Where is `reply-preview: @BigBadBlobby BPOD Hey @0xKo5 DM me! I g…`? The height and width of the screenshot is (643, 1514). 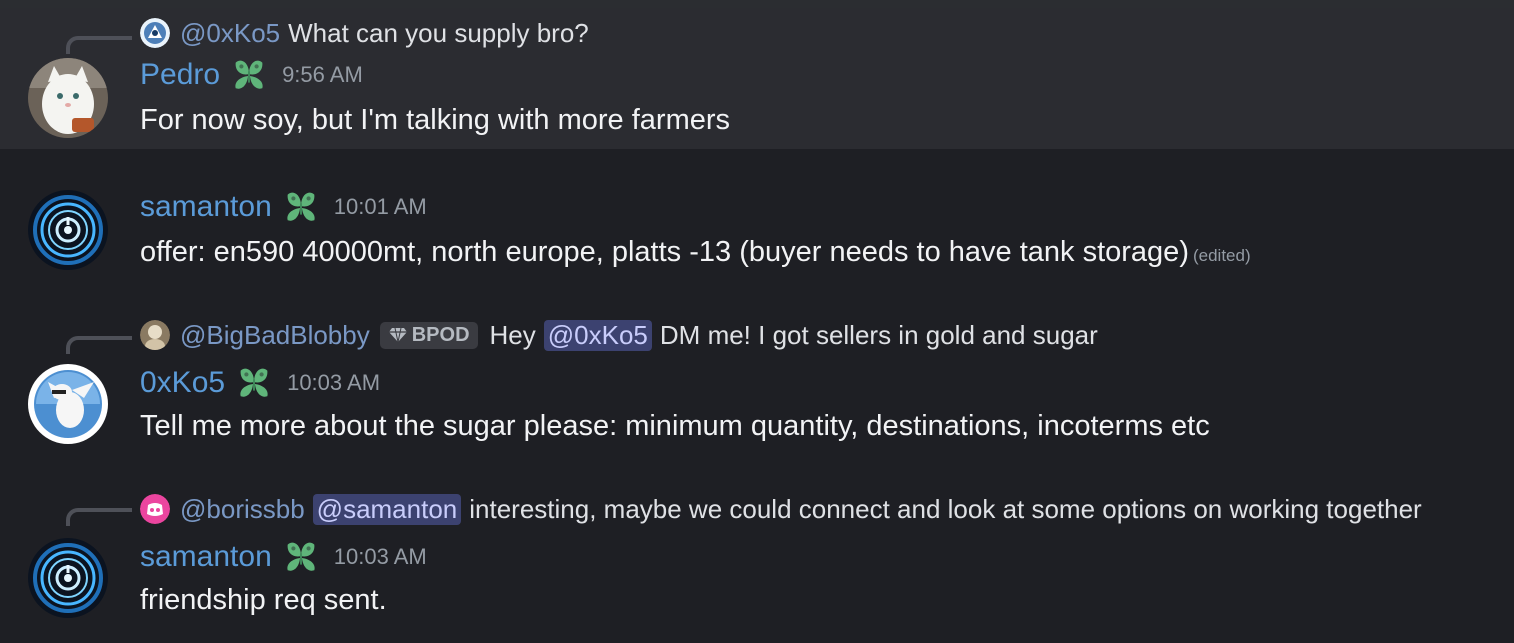 reply-preview: @BigBadBlobby BPOD Hey @0xKo5 DM me! I g… is located at coordinates (619, 335).